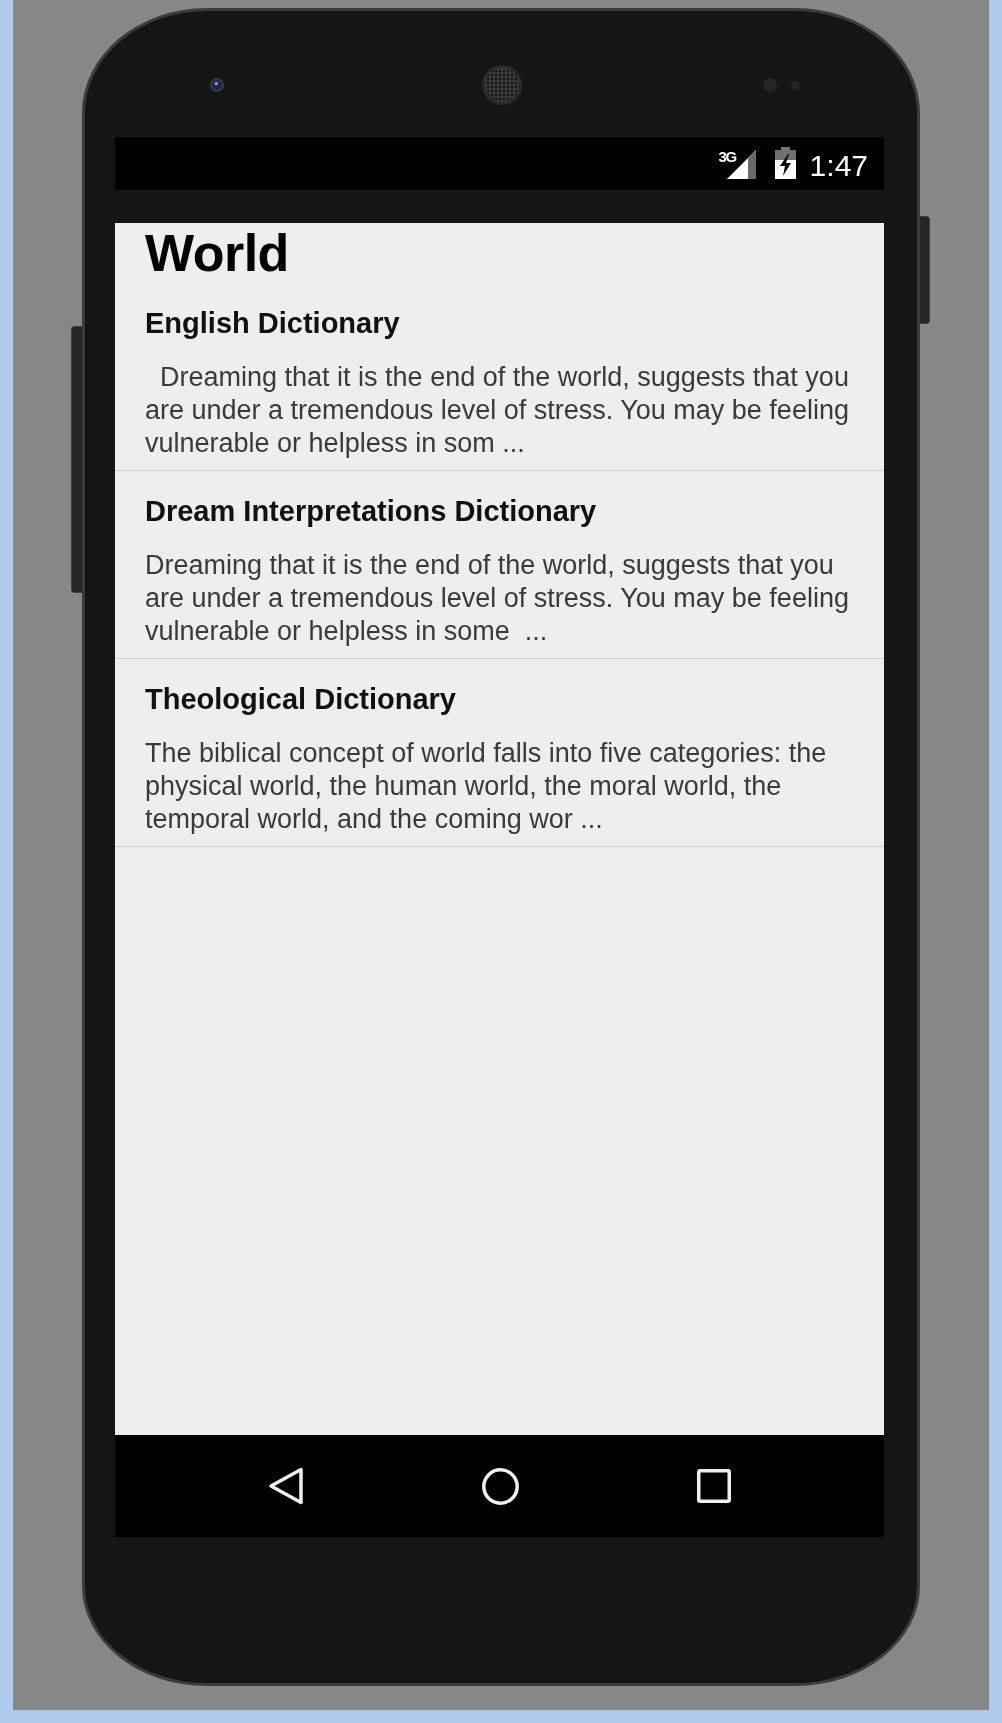 The height and width of the screenshot is (1723, 1002). I want to click on front-camera-icon, so click(217, 85).